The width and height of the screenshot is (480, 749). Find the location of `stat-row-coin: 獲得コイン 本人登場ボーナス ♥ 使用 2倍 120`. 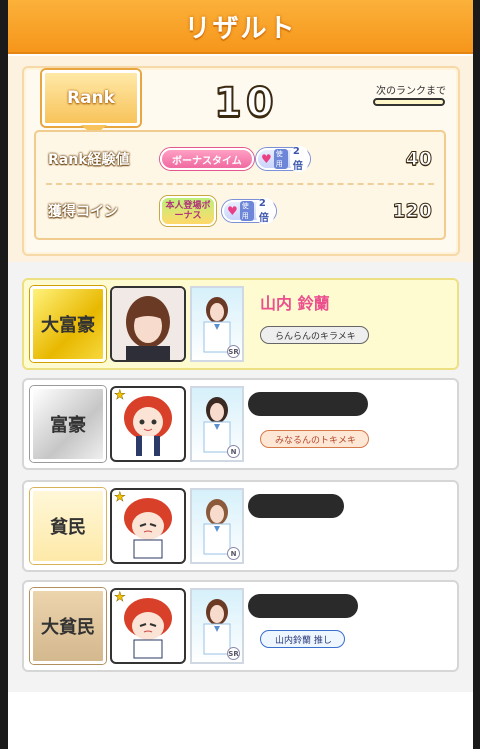

stat-row-coin: 獲得コイン 本人登場ボーナス ♥ 使用 2倍 120 is located at coordinates (241, 211).